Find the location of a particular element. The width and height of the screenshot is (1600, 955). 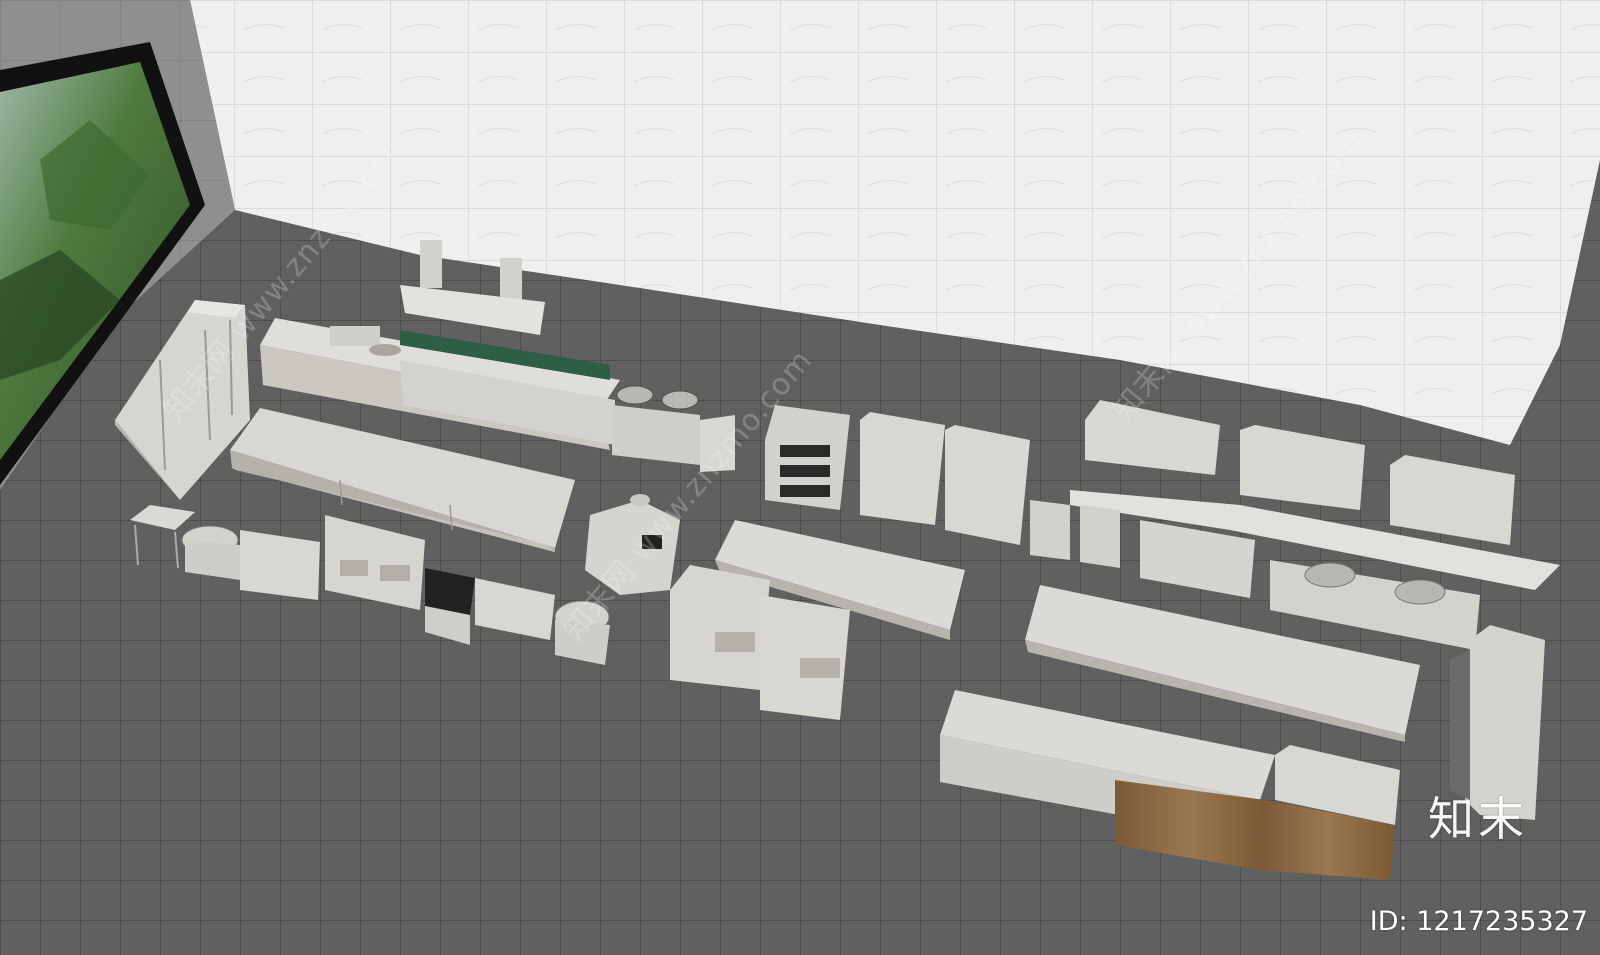

brand-logo-text: 知末 is located at coordinates (1478, 819).